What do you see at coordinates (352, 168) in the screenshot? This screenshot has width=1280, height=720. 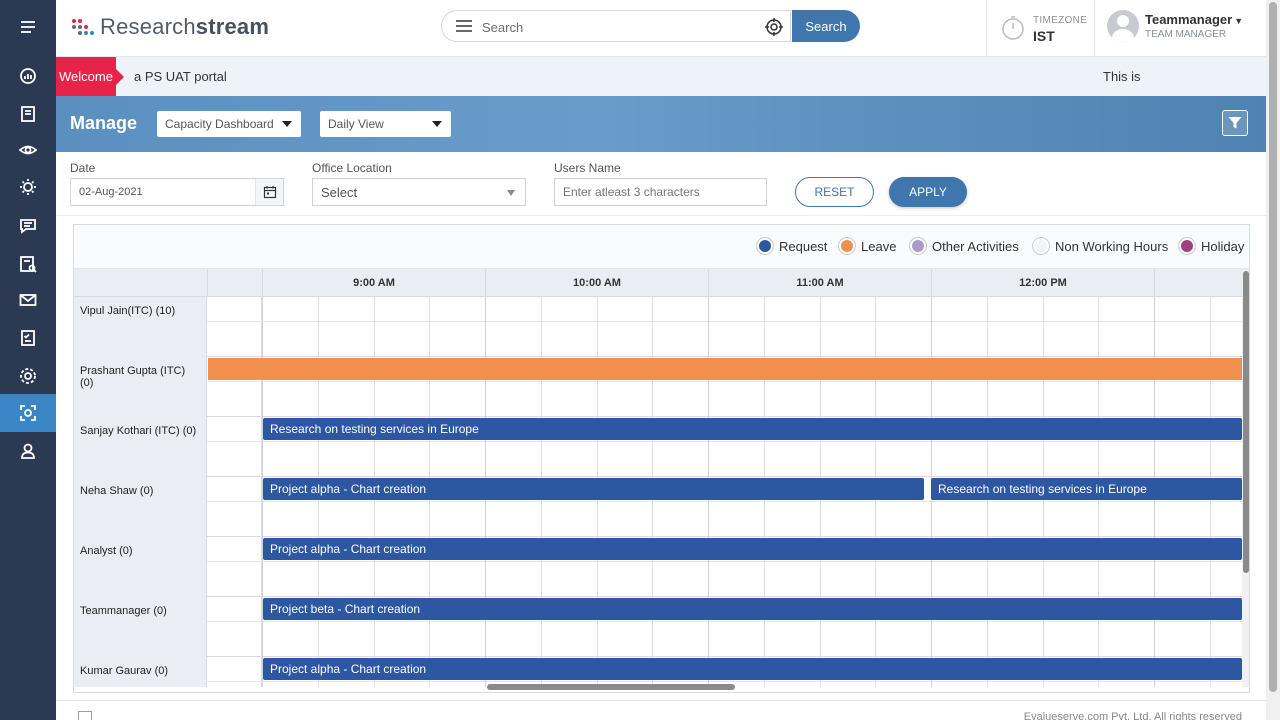 I see `office-location-label: Office Location` at bounding box center [352, 168].